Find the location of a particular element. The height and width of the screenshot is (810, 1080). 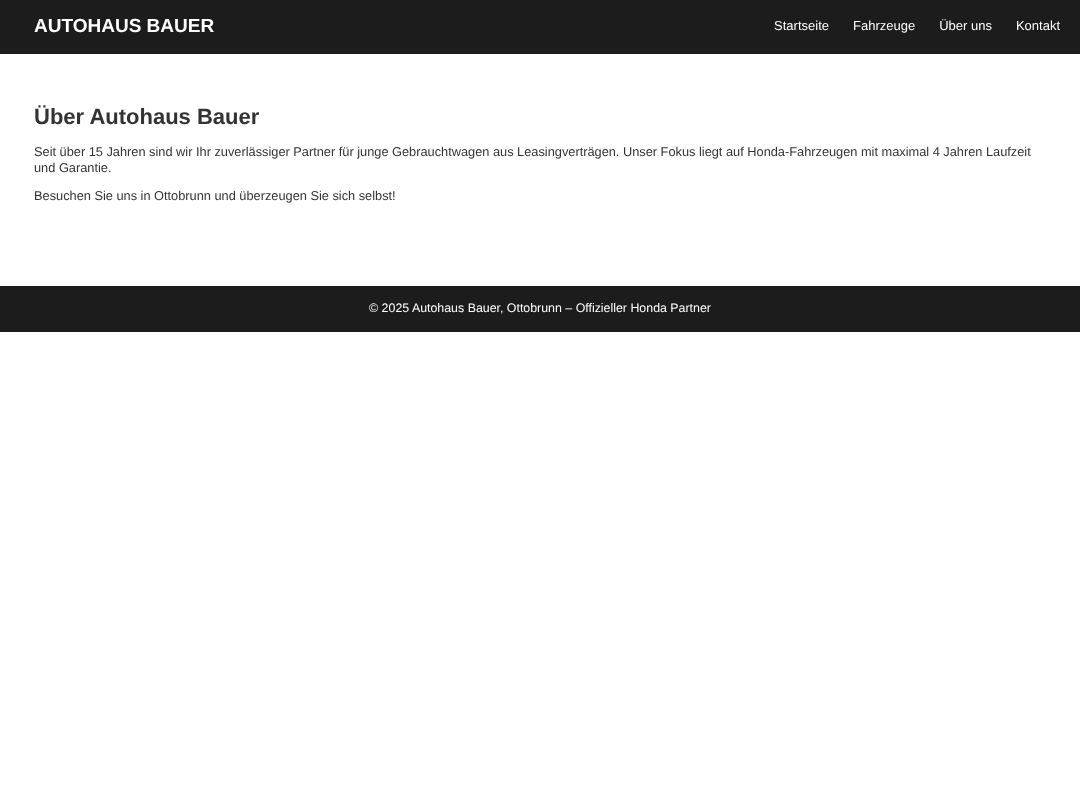

site-logo: AUTOHAUS BAUER is located at coordinates (124, 27).